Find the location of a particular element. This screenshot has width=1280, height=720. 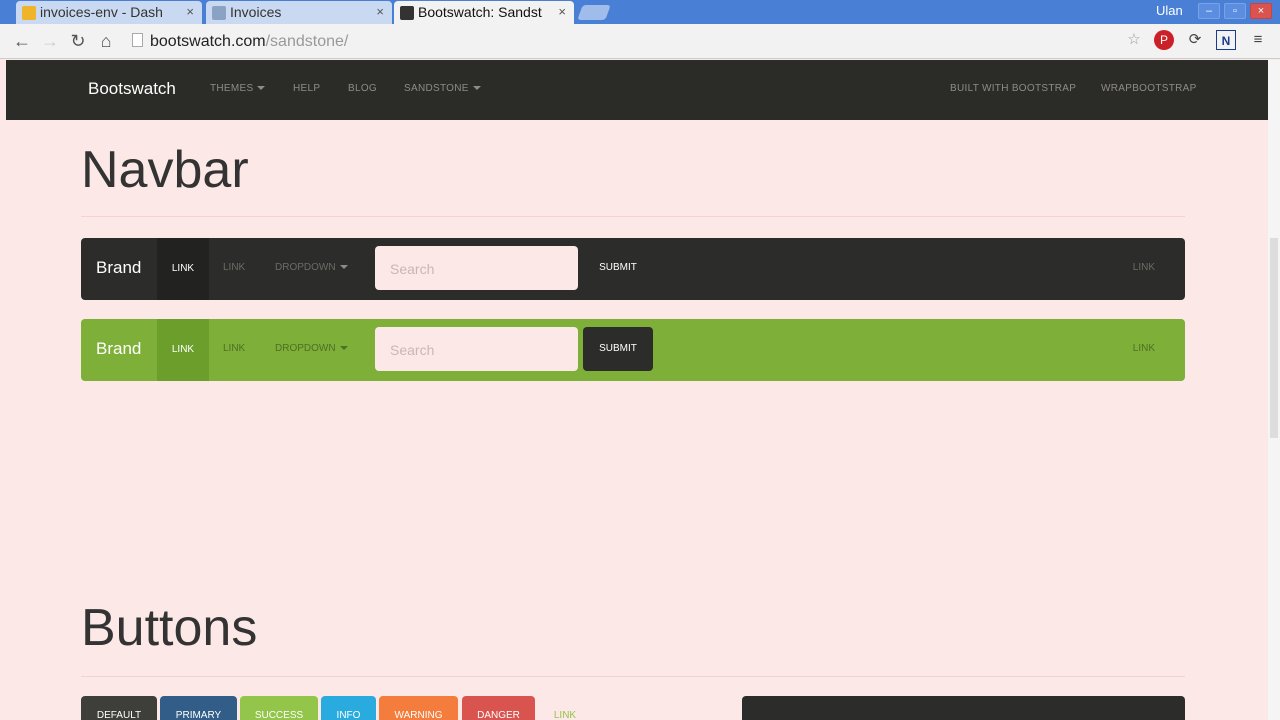

minimize-icon: – is located at coordinates (1209, 11).